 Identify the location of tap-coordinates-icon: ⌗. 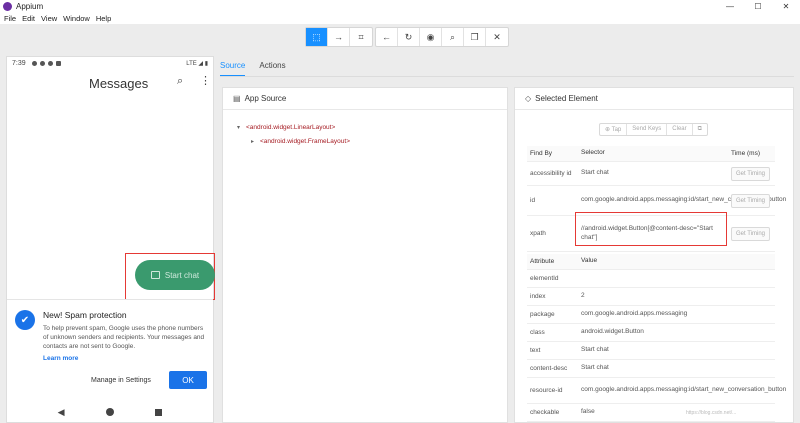
(361, 37).